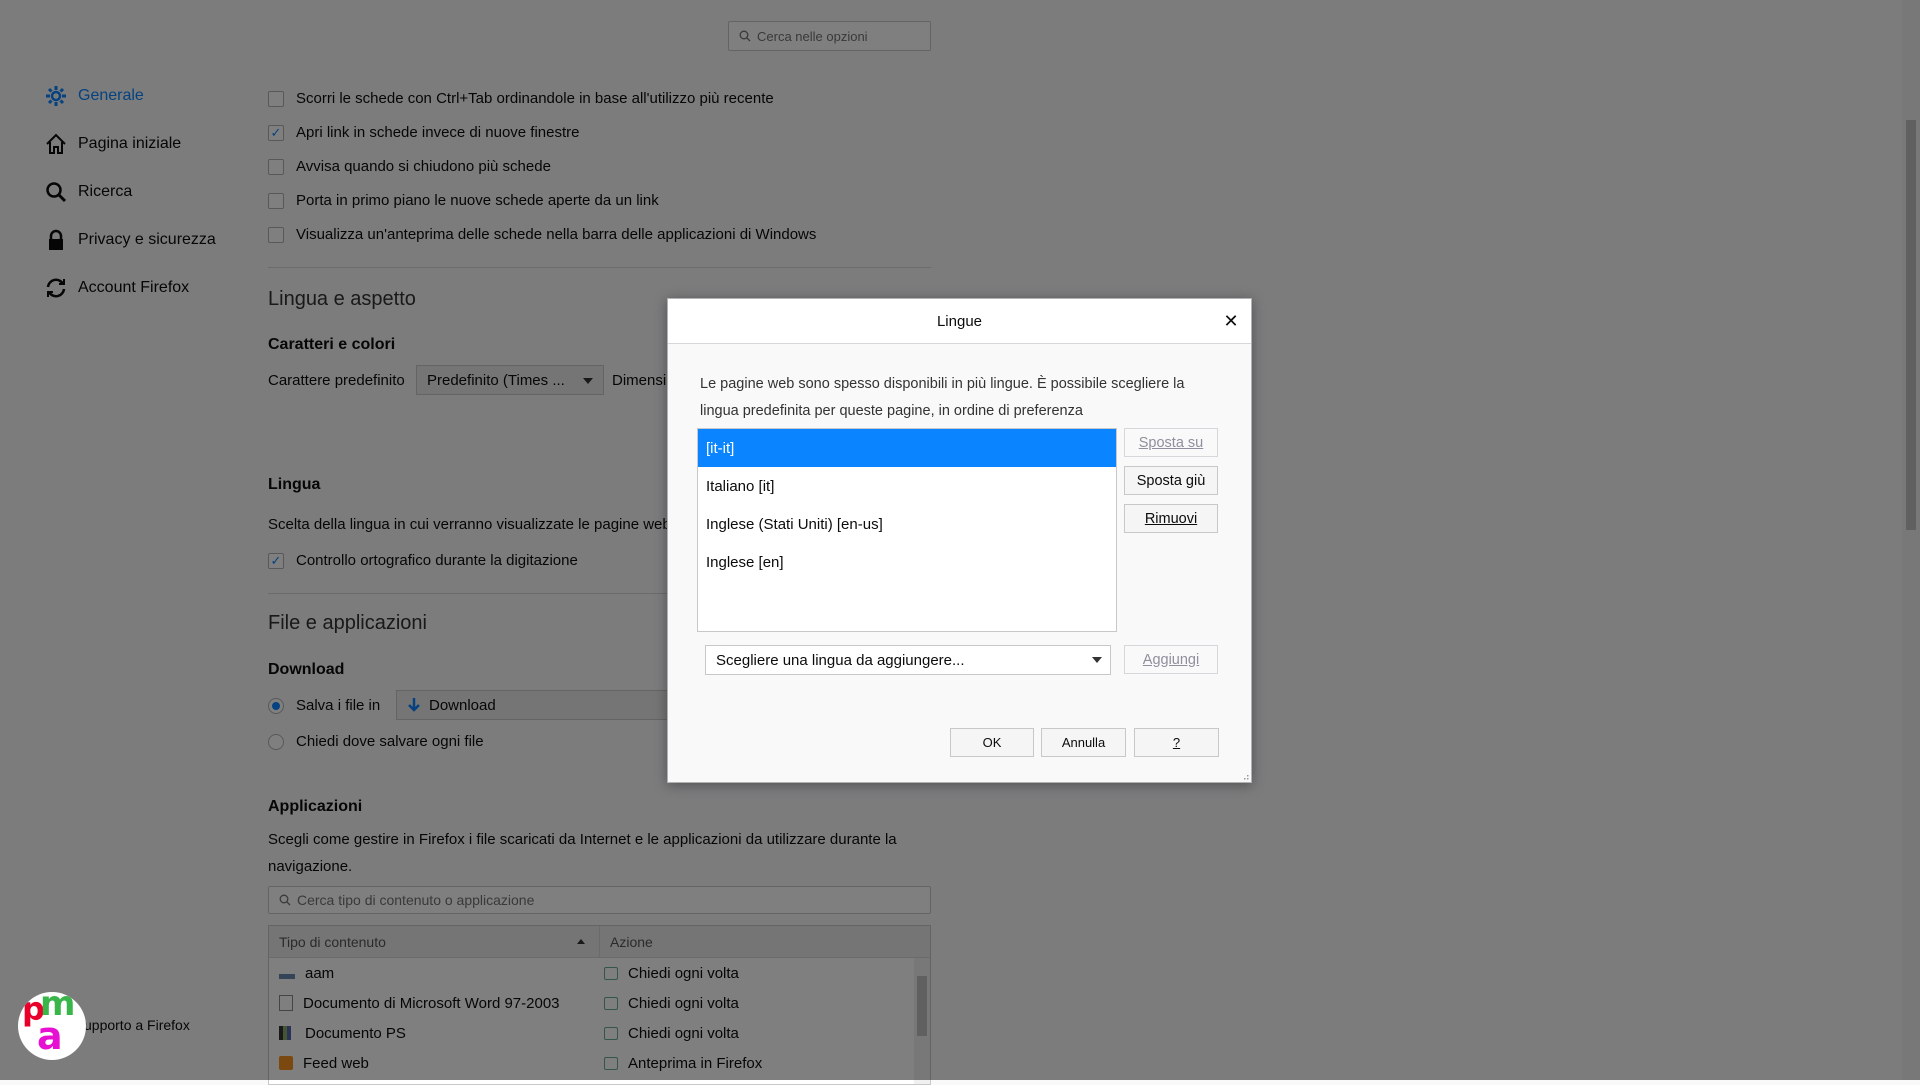 The height and width of the screenshot is (1085, 1920). I want to click on dialog-title: Lingue, so click(959, 321).